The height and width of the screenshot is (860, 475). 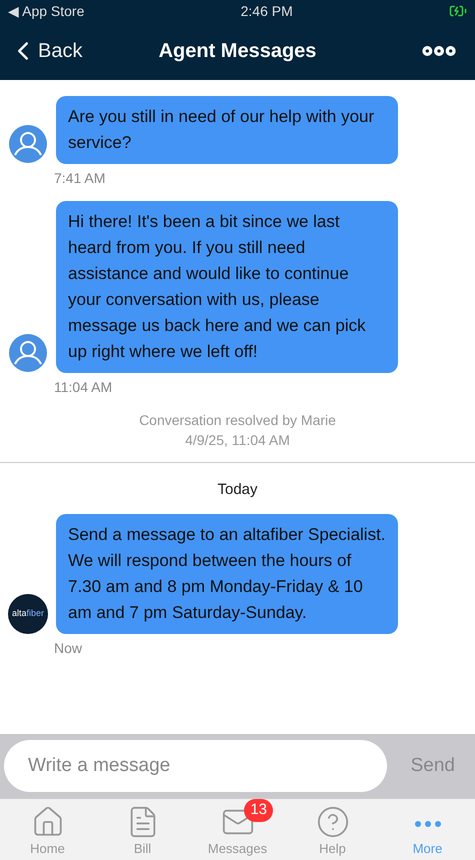 What do you see at coordinates (47, 829) in the screenshot?
I see `tab: Home` at bounding box center [47, 829].